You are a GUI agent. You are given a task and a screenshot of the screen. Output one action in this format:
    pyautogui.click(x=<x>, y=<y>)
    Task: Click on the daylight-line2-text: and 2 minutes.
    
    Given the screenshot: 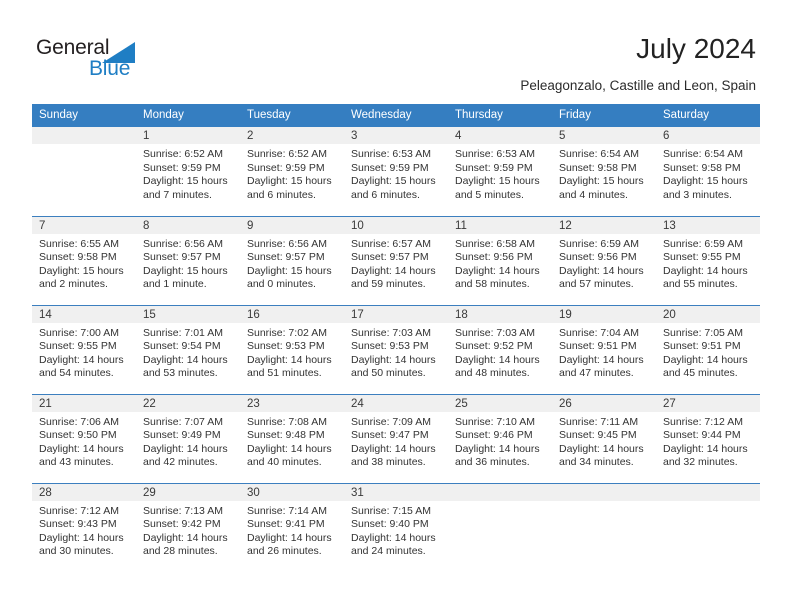 What is the action you would take?
    pyautogui.click(x=73, y=284)
    